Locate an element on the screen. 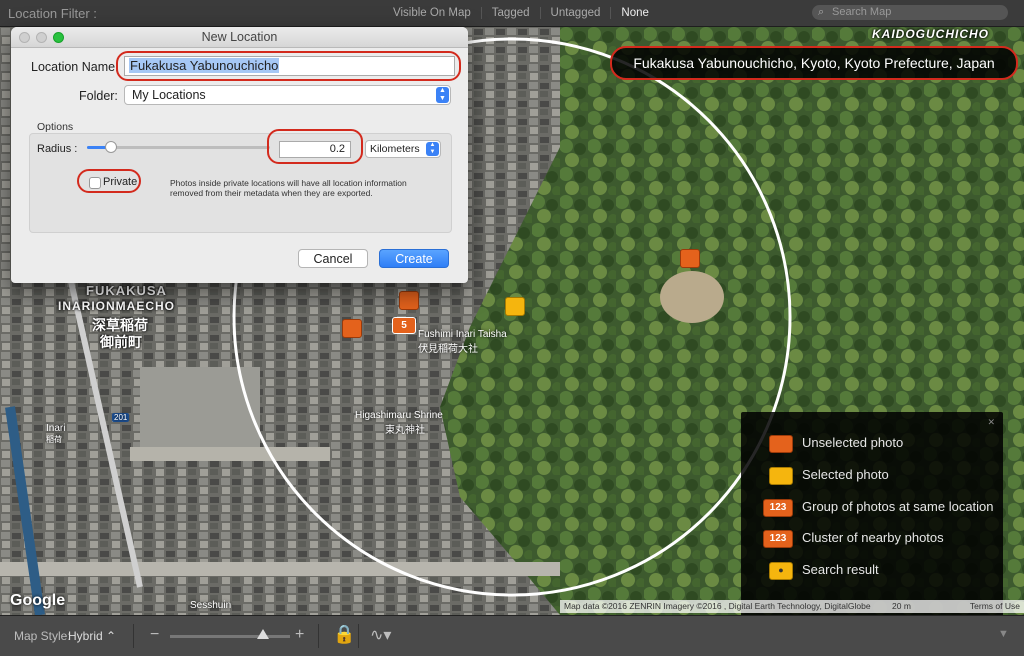  legend-item: 123 Group of photos at same location is located at coordinates (872, 509).